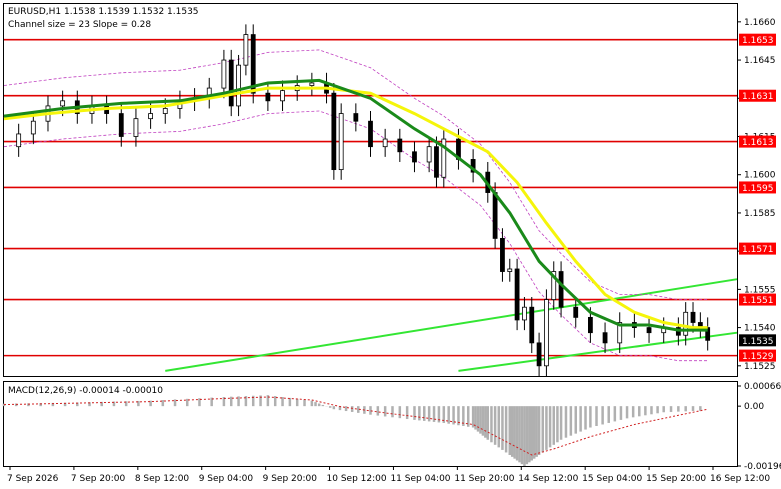  I want to click on x-tick-label: 15 Sep 04:00, so click(612, 479).